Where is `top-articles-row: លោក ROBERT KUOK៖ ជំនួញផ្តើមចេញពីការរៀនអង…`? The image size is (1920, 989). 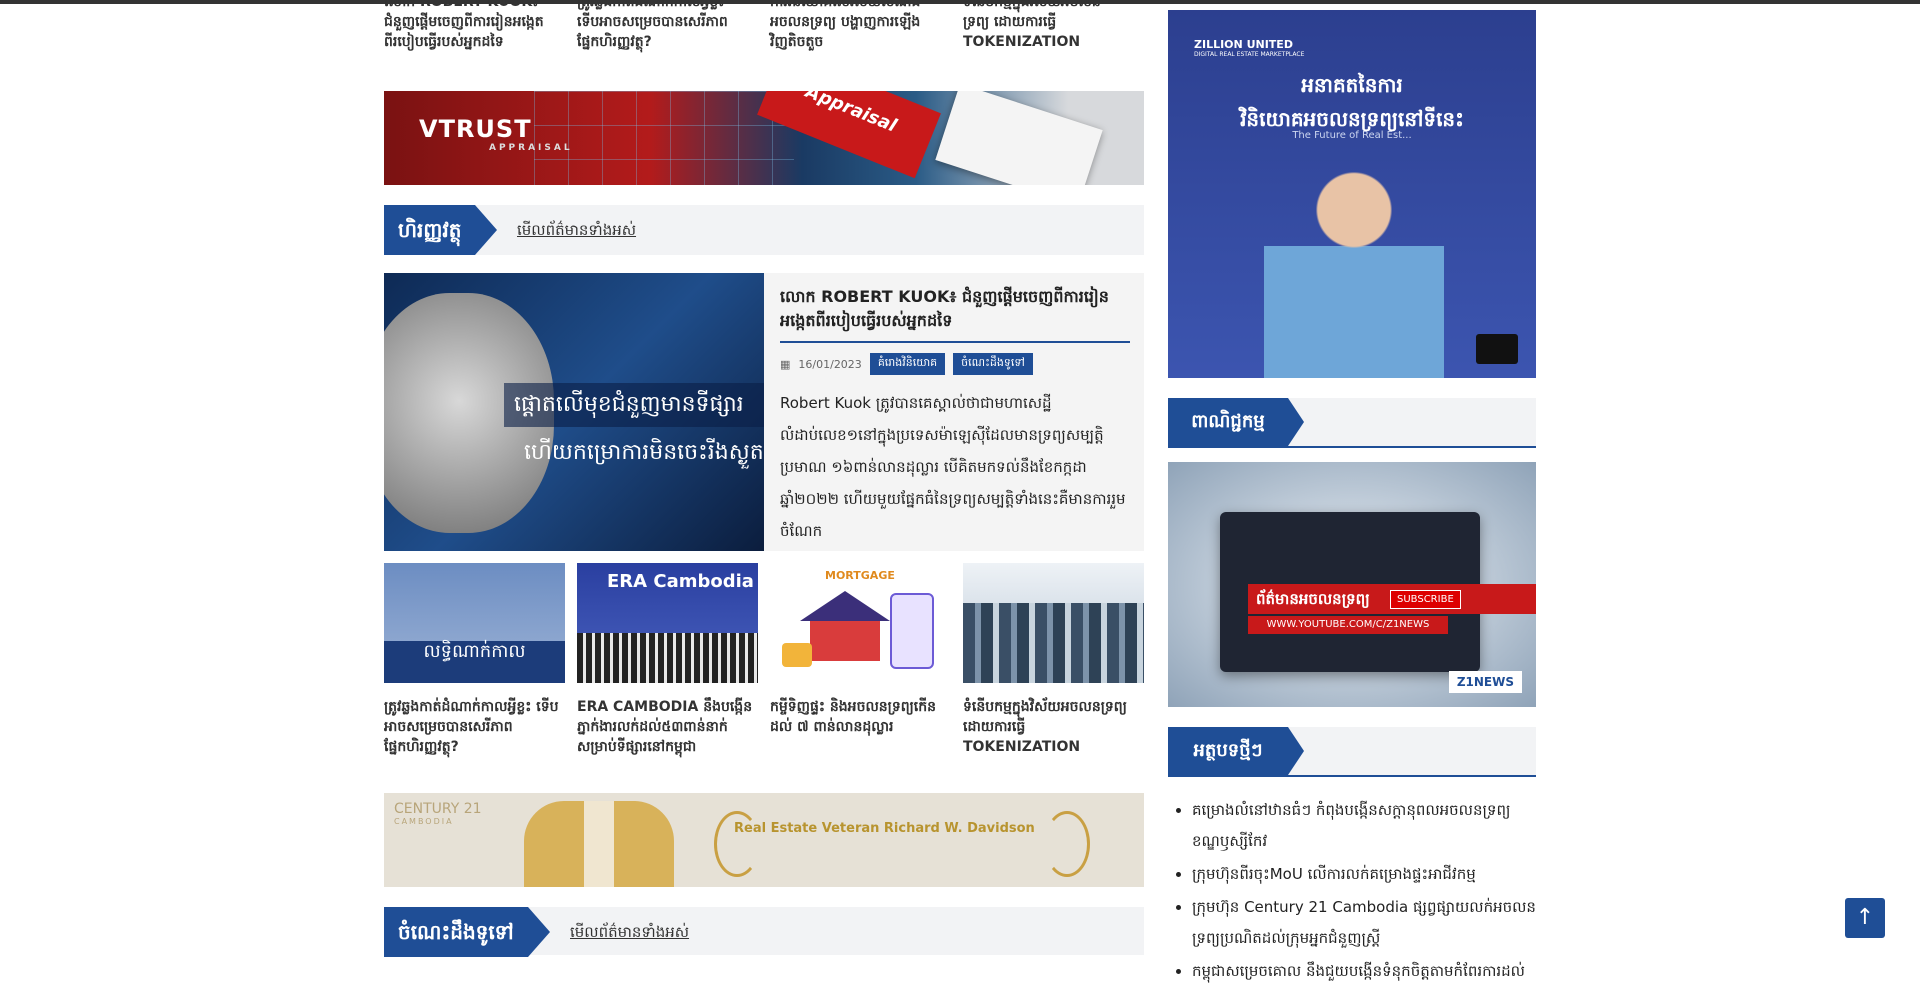
top-articles-row: លោក ROBERT KUOK៖ ជំនួញផ្តើមចេញពីការរៀនអង… is located at coordinates (764, 37).